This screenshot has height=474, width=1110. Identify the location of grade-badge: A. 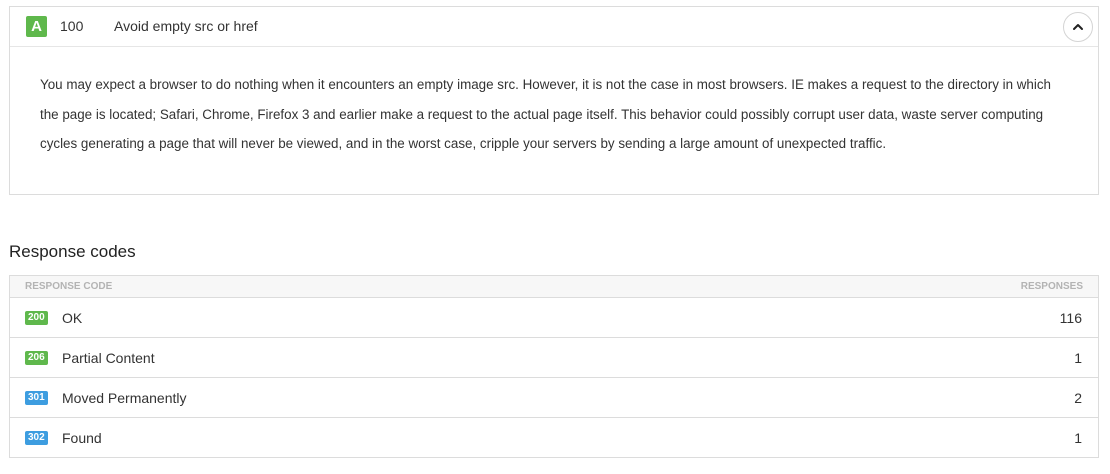
(36, 26).